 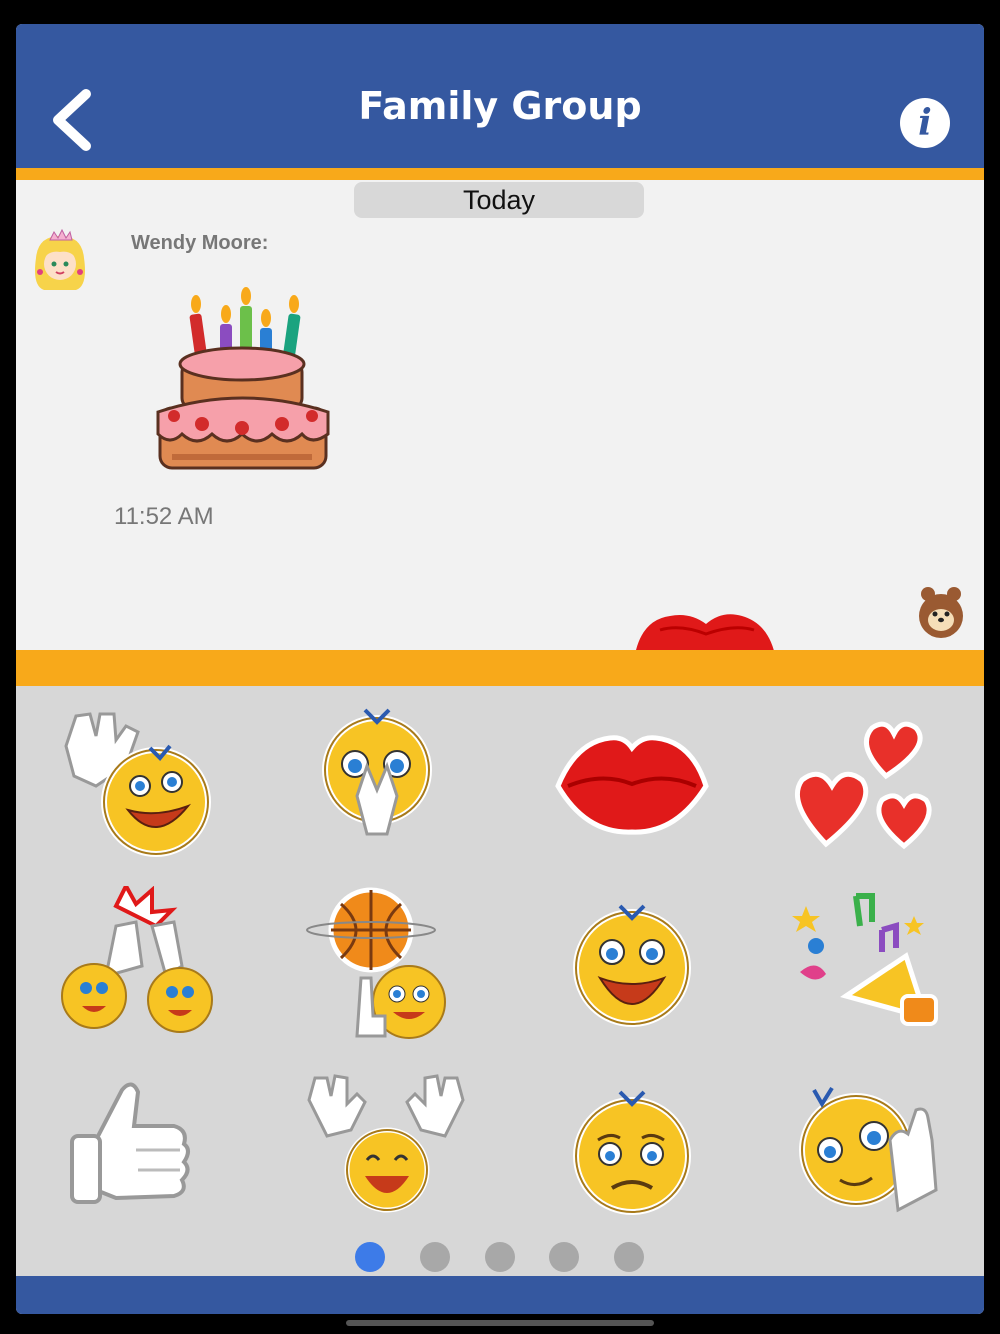 I want to click on date-divider: Today, so click(x=499, y=200).